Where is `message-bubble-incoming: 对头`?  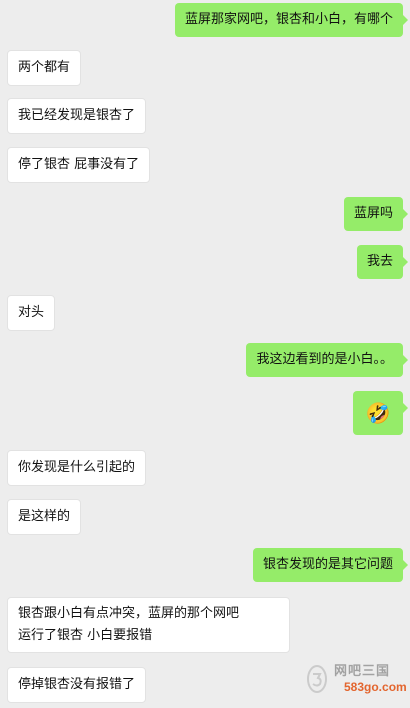
message-bubble-incoming: 对头 is located at coordinates (31, 313).